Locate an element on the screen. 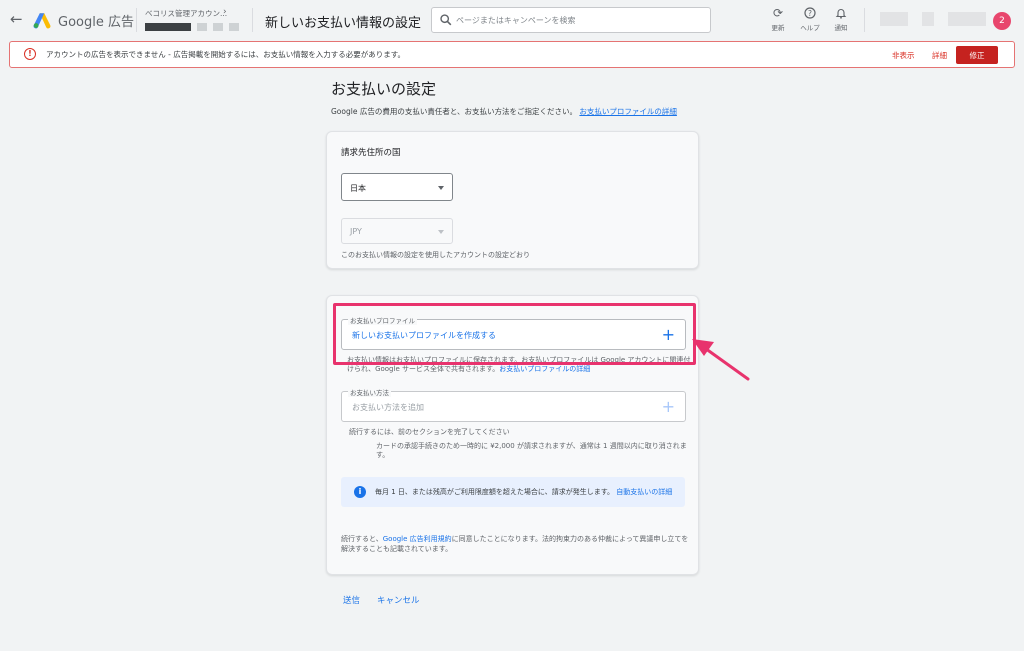 The image size is (1024, 651). intro-description: Google 広告の費用の支払い責任者と、お支払い方法をご指定ください。 is located at coordinates (454, 111).